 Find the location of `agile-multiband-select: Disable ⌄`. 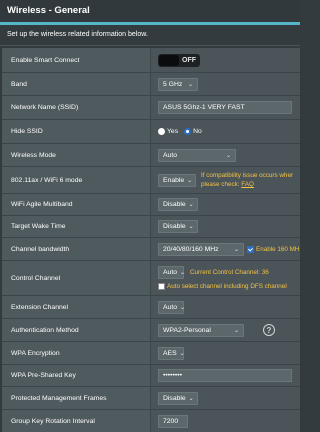

agile-multiband-select: Disable ⌄ is located at coordinates (178, 204).